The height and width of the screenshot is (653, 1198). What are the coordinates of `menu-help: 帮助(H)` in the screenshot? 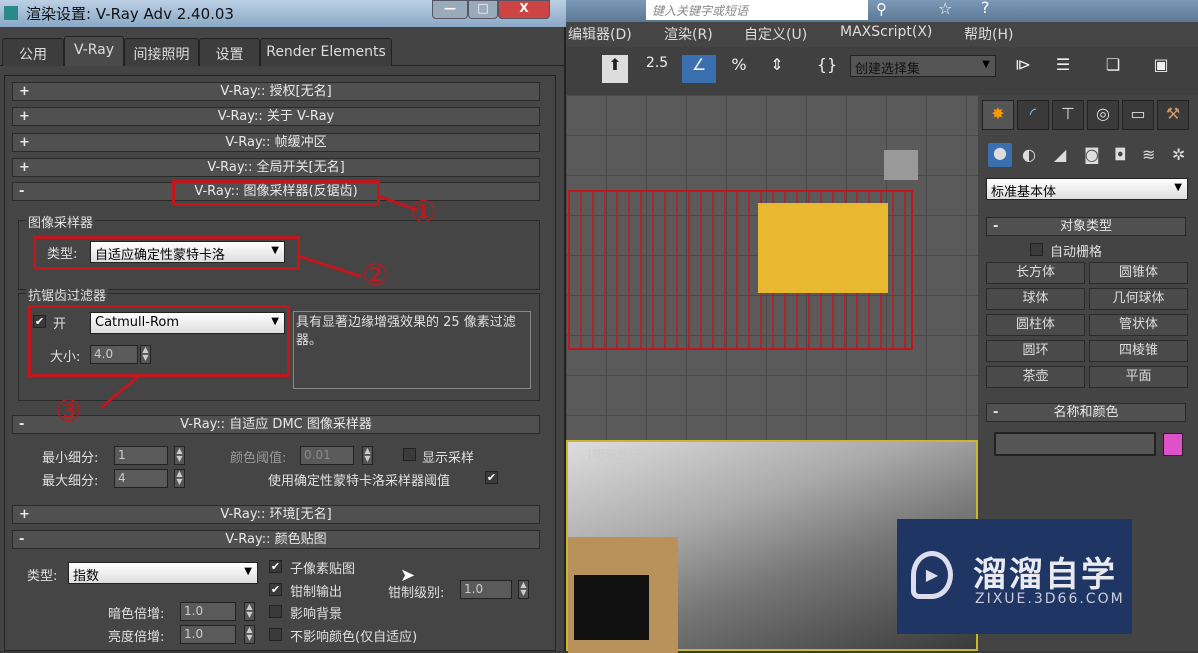 It's located at (988, 34).